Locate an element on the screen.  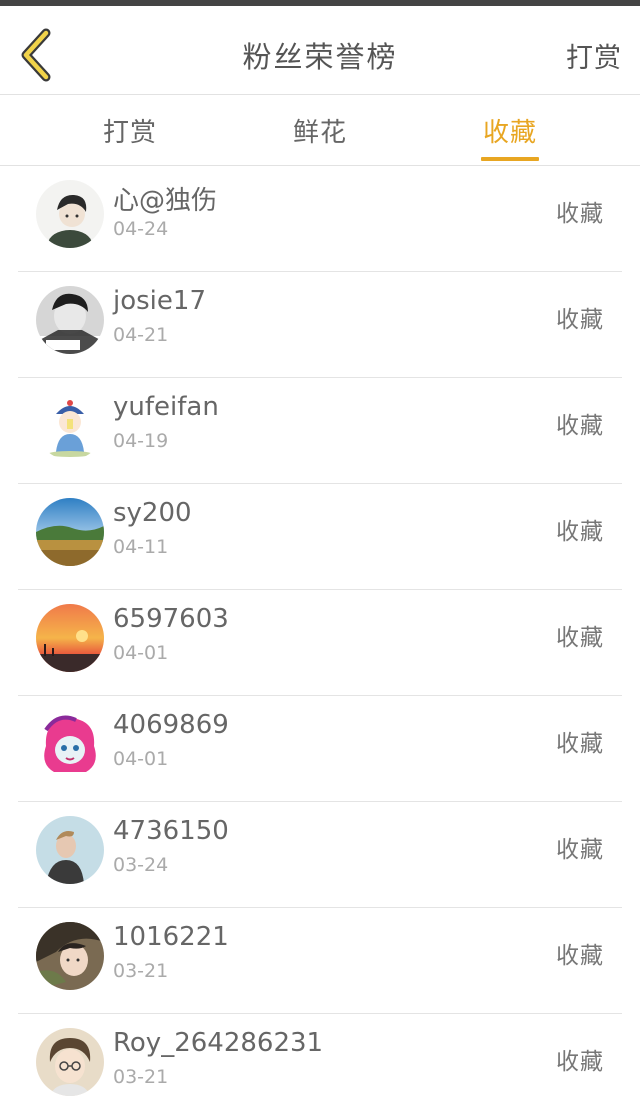
list-item: 4736150 03-24 收藏 is located at coordinates (320, 855).